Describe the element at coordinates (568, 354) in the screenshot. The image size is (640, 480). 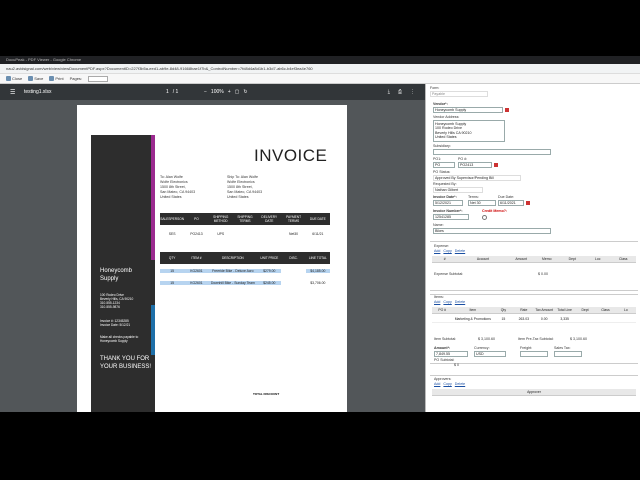
I see `sales-tax-input` at that location.